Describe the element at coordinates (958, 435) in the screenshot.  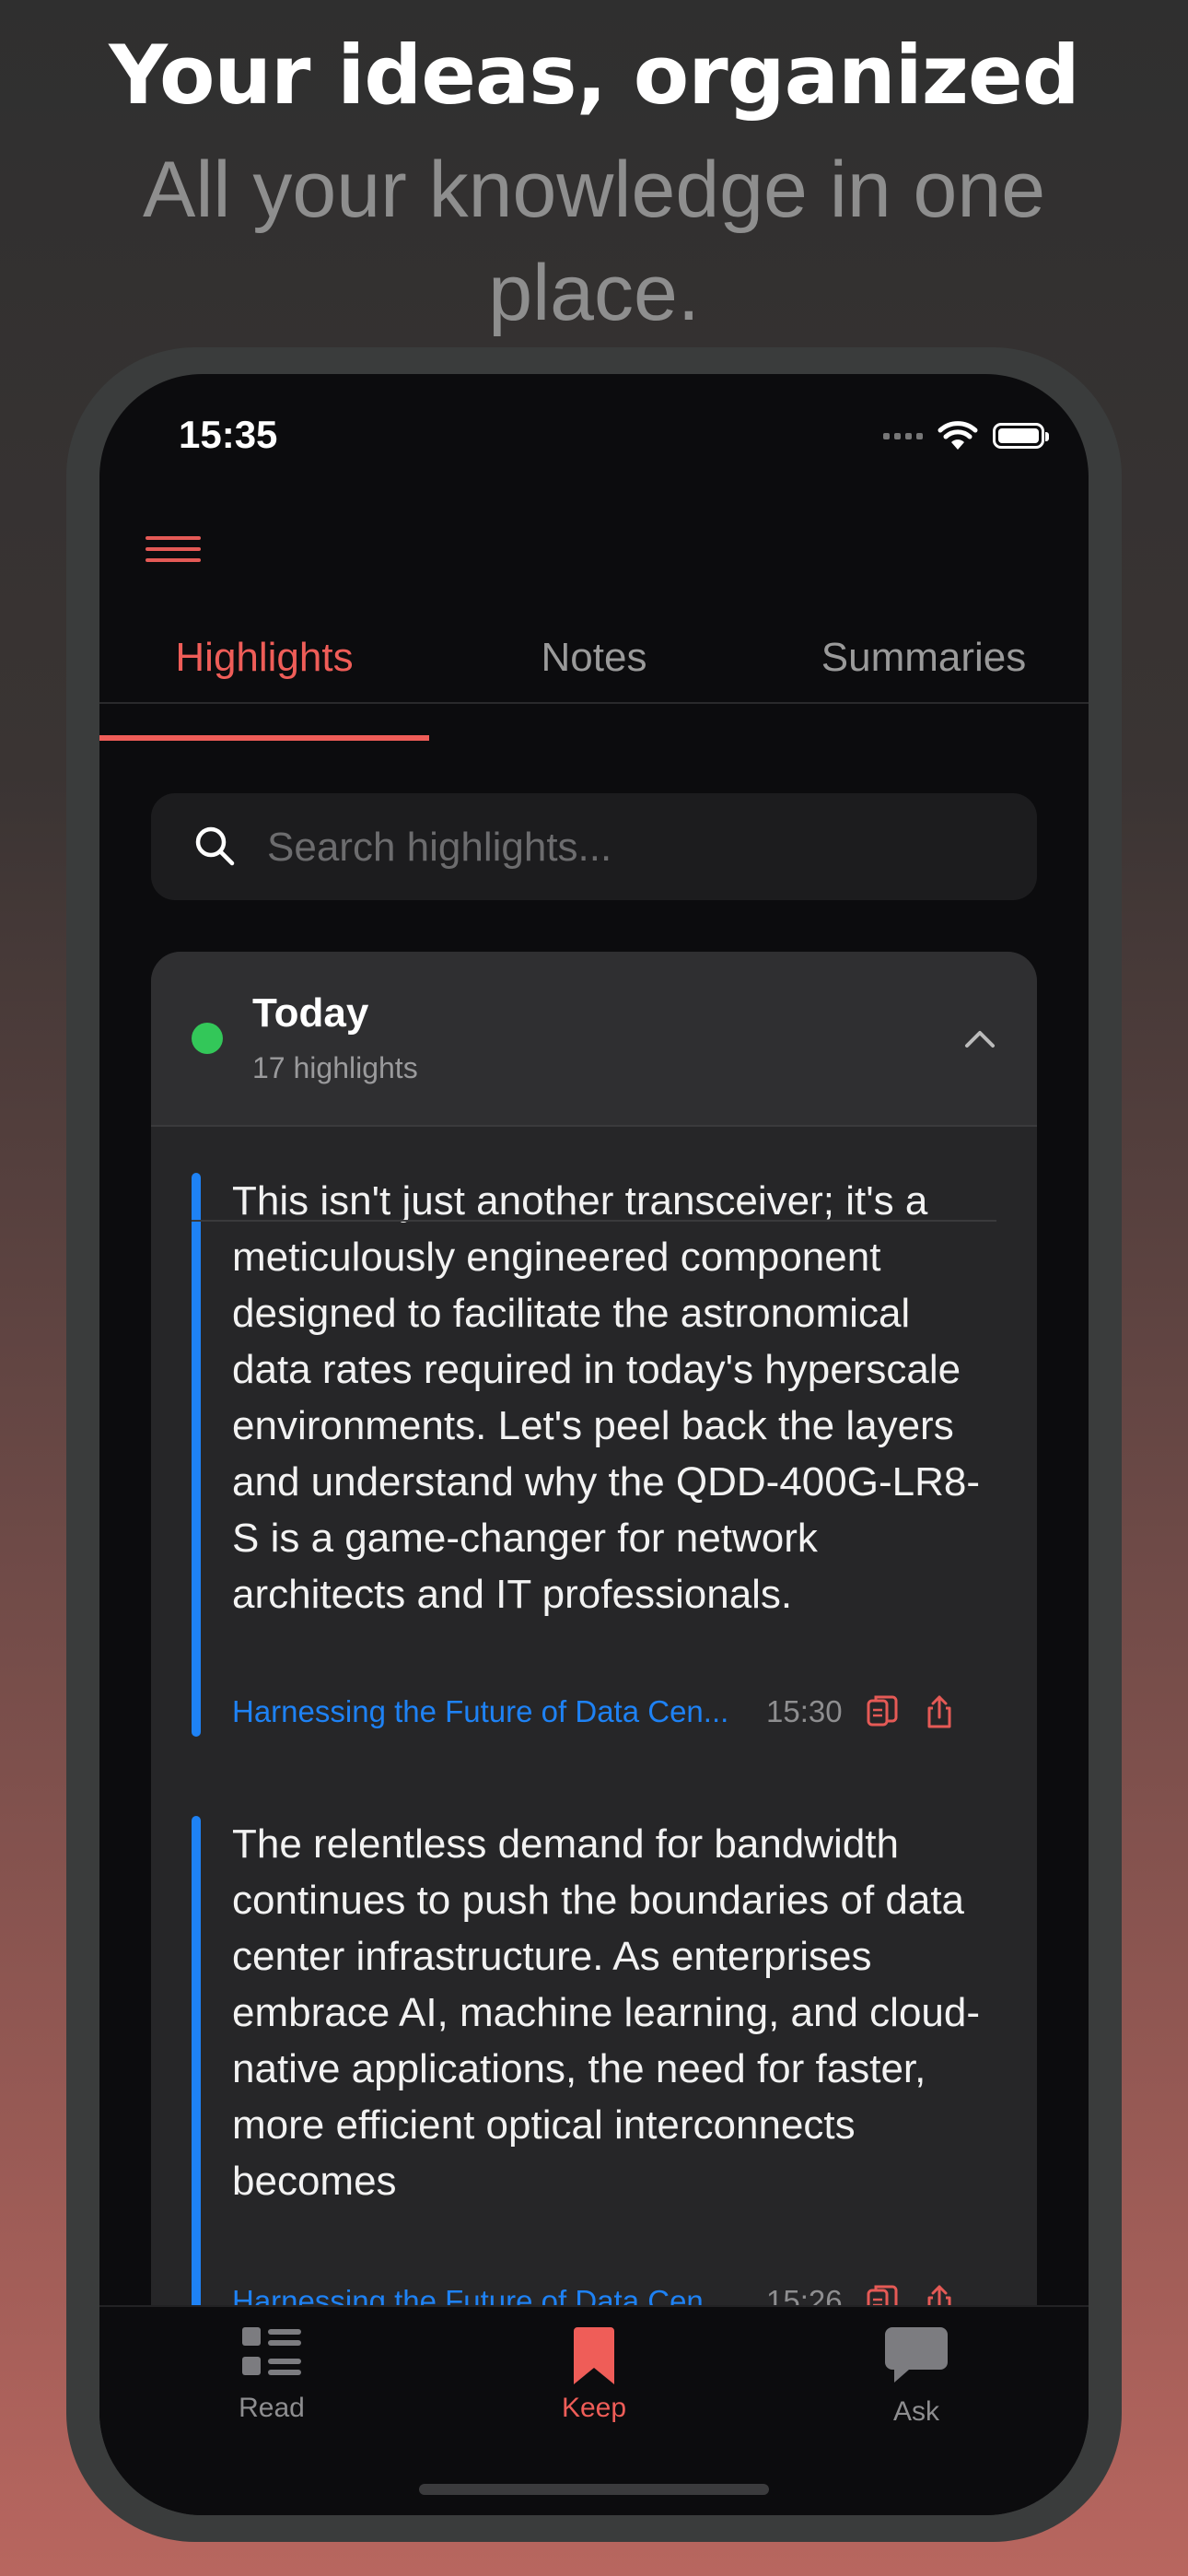
I see `wifi-icon` at that location.